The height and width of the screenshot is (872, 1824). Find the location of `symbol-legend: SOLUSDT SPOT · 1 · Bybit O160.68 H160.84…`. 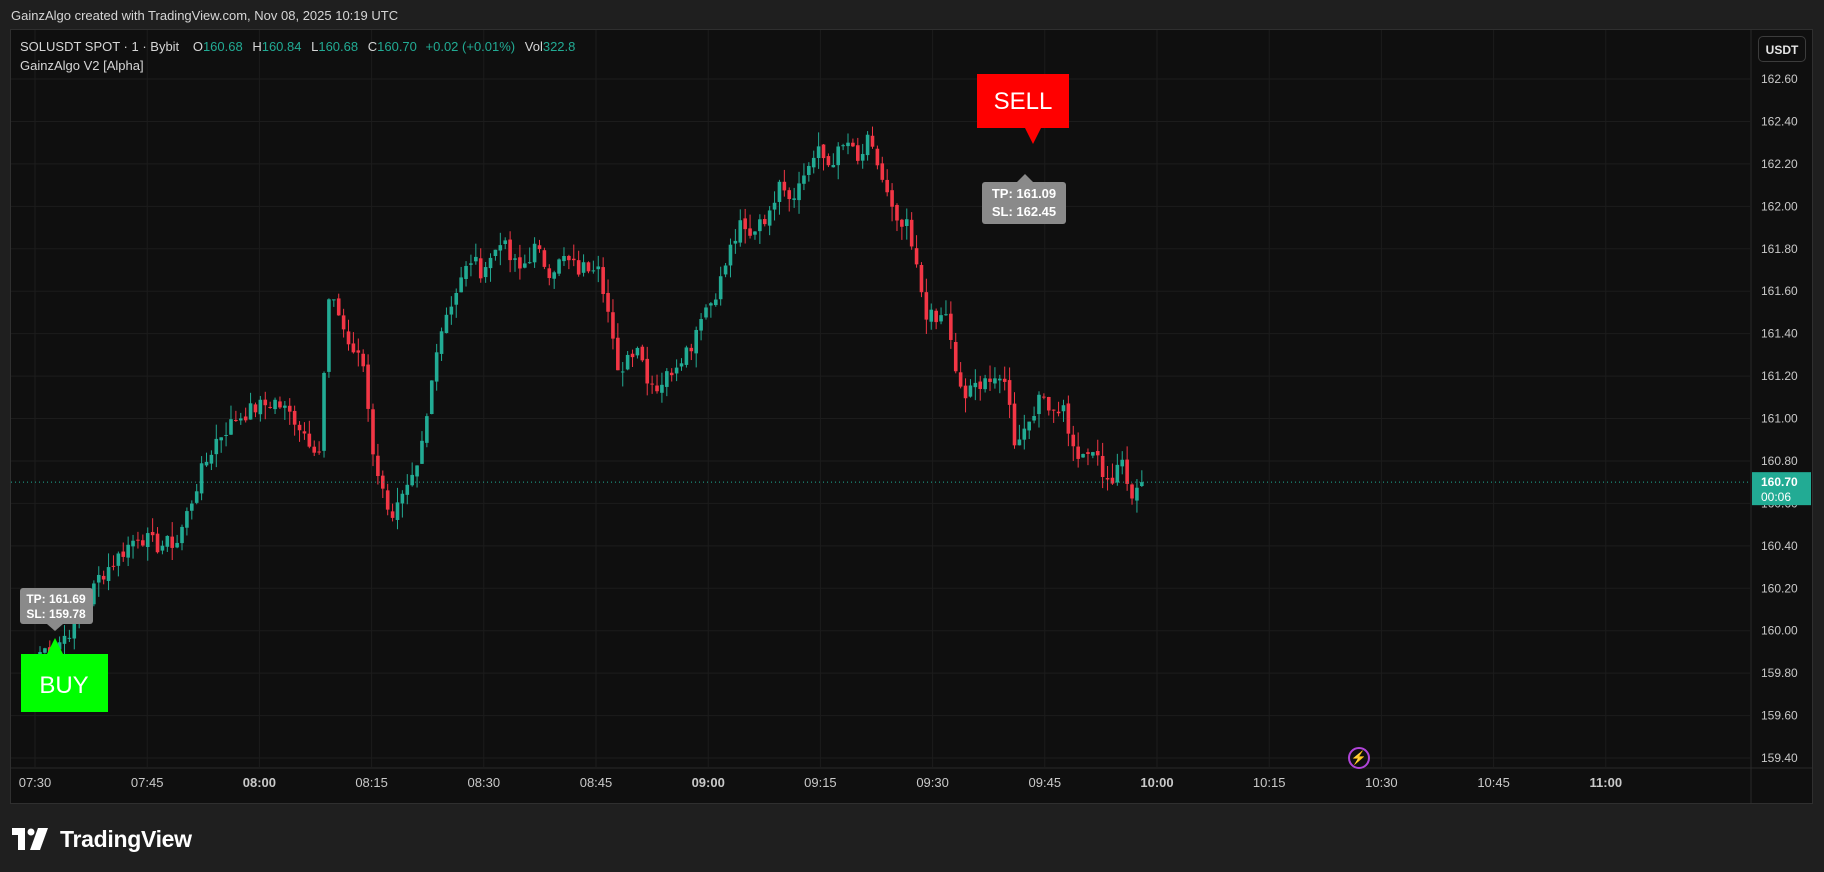

symbol-legend: SOLUSDT SPOT · 1 · Bybit O160.68 H160.84… is located at coordinates (297, 46).